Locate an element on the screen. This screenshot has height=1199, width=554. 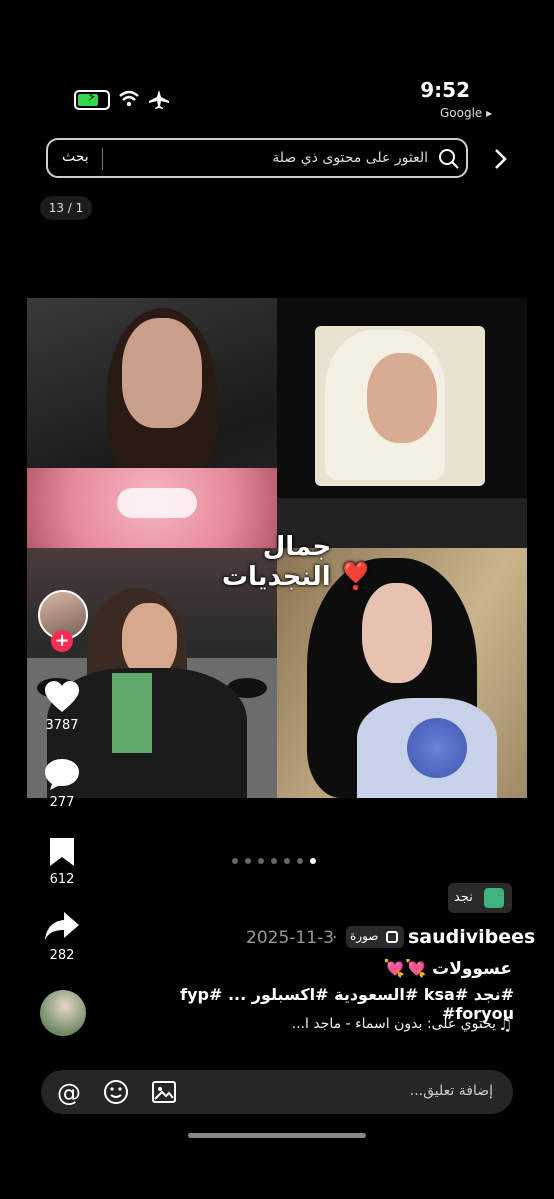
search-bar: بحث العثور على محتوى ذي صلة is located at coordinates (257, 158).